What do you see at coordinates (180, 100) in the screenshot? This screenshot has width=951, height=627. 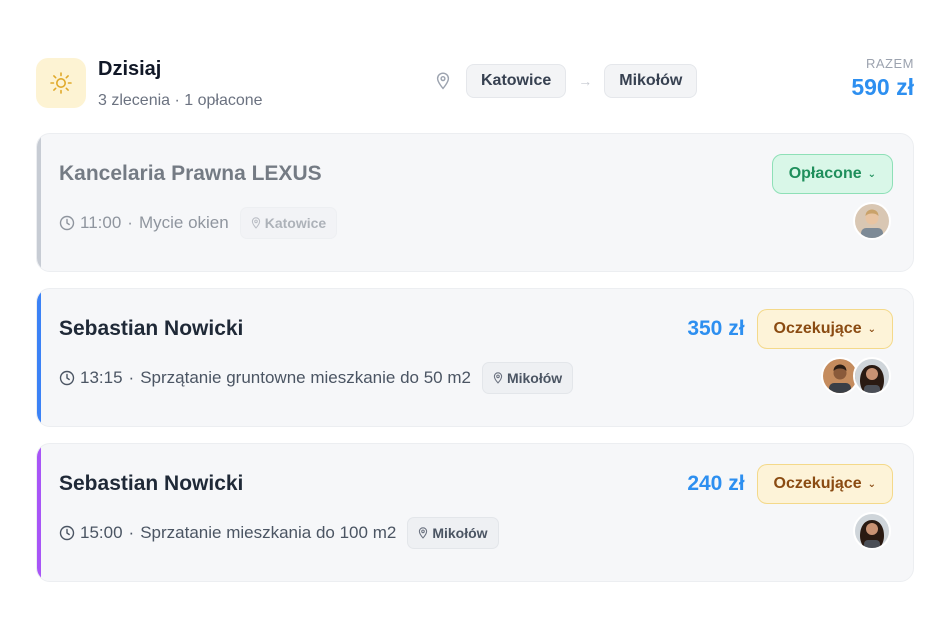 I see `orders-summary: 3 zlecenia · 1 opłacone` at bounding box center [180, 100].